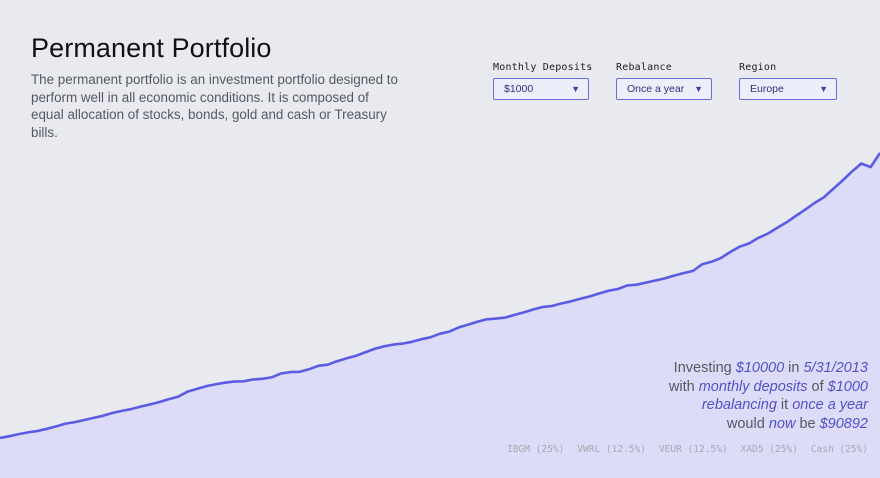  What do you see at coordinates (656, 89) in the screenshot?
I see `rebalance-value: Once a year` at bounding box center [656, 89].